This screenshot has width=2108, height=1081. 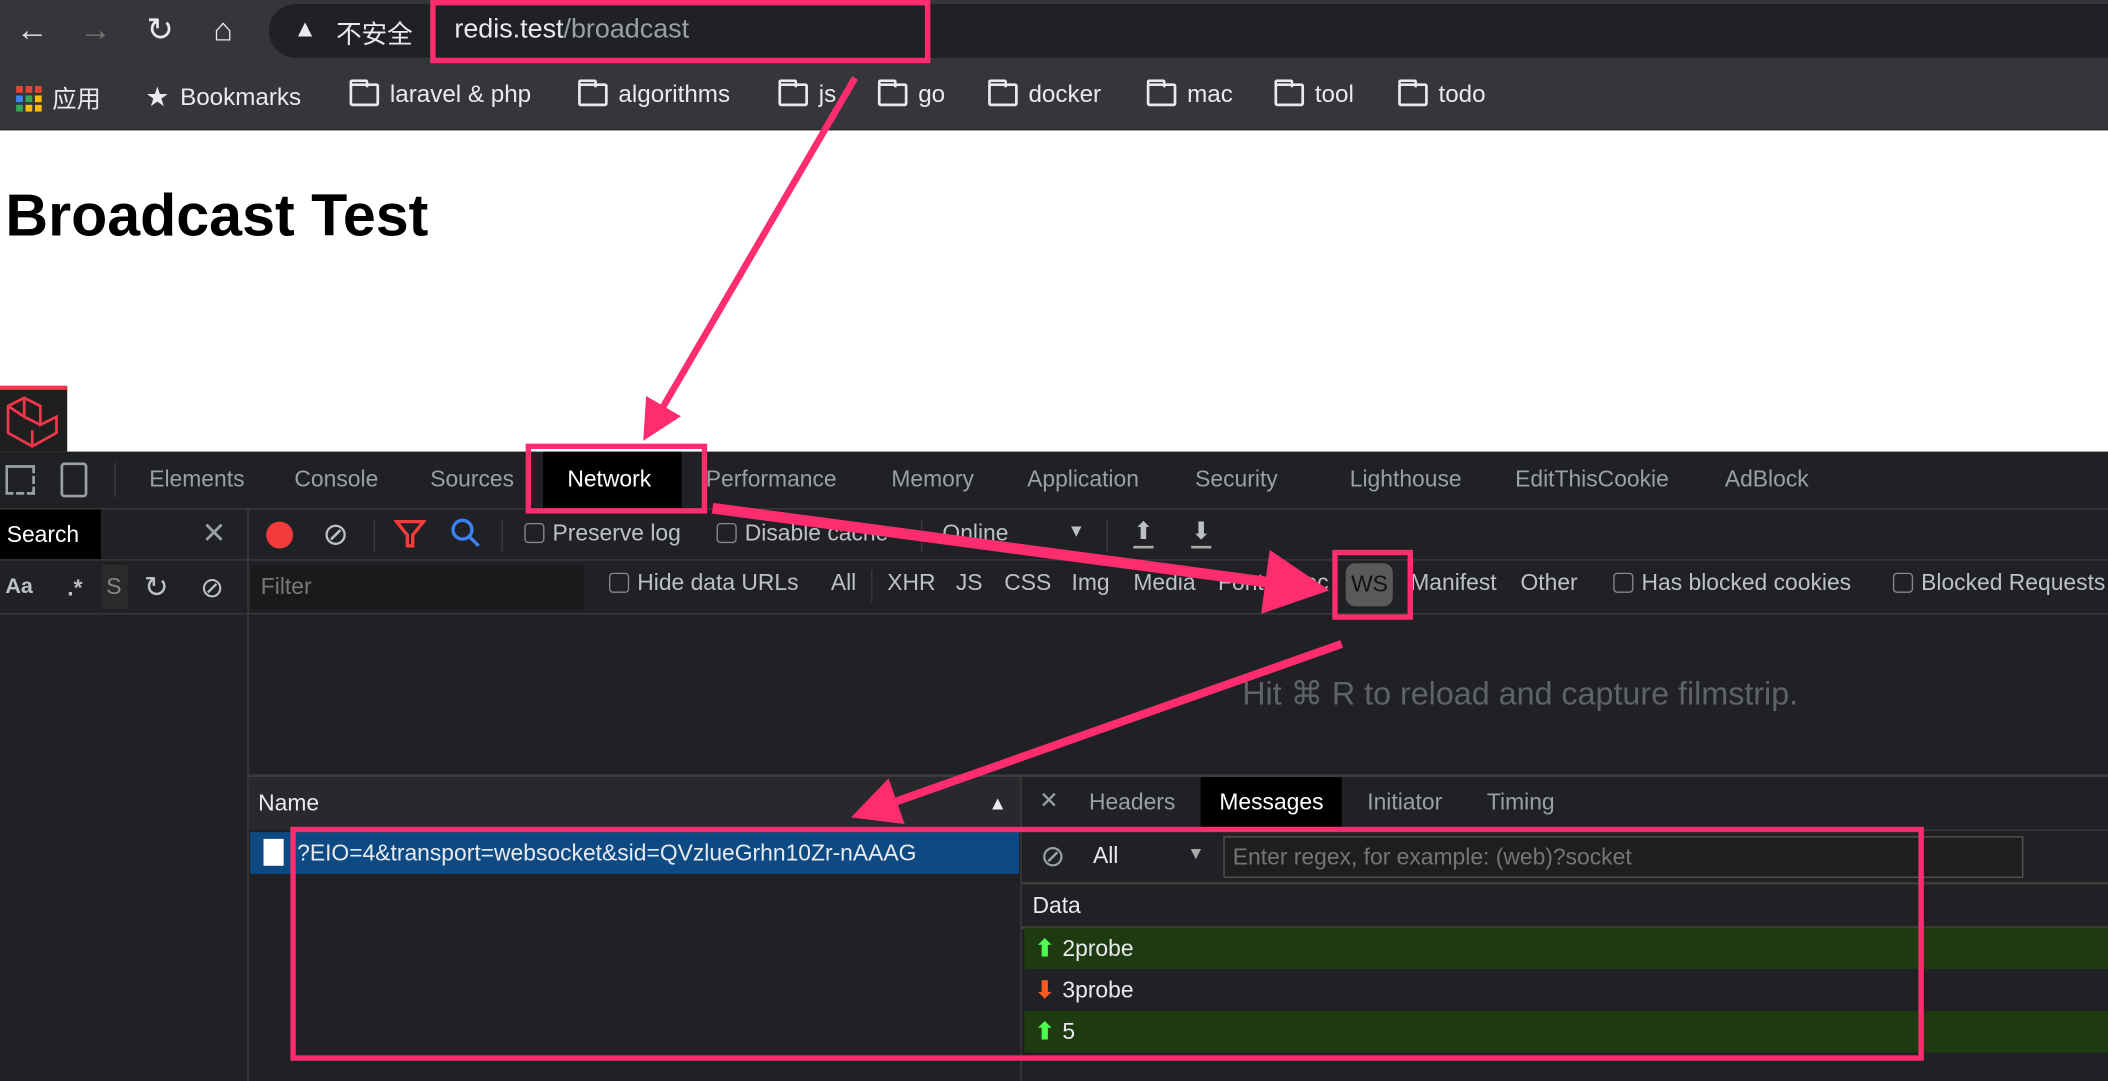 What do you see at coordinates (1056, 906) in the screenshot?
I see `data-column-header: Data` at bounding box center [1056, 906].